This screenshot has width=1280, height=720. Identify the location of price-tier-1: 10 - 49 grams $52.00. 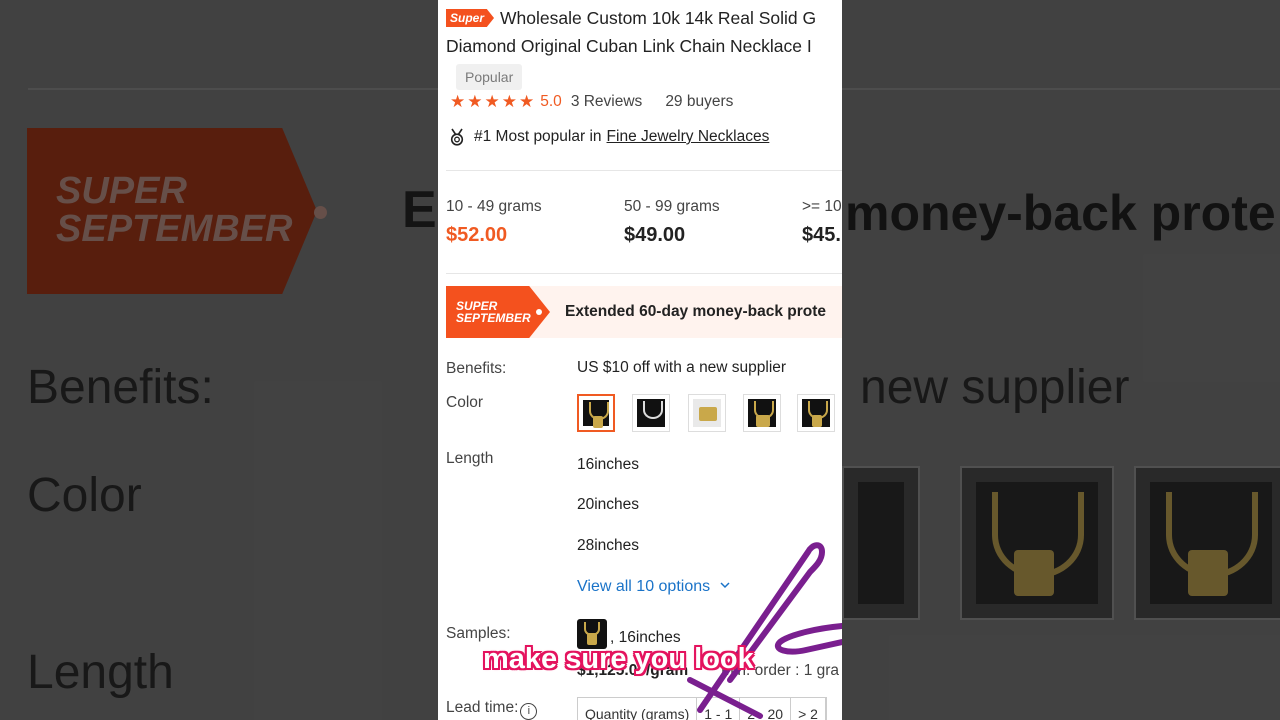
(494, 222).